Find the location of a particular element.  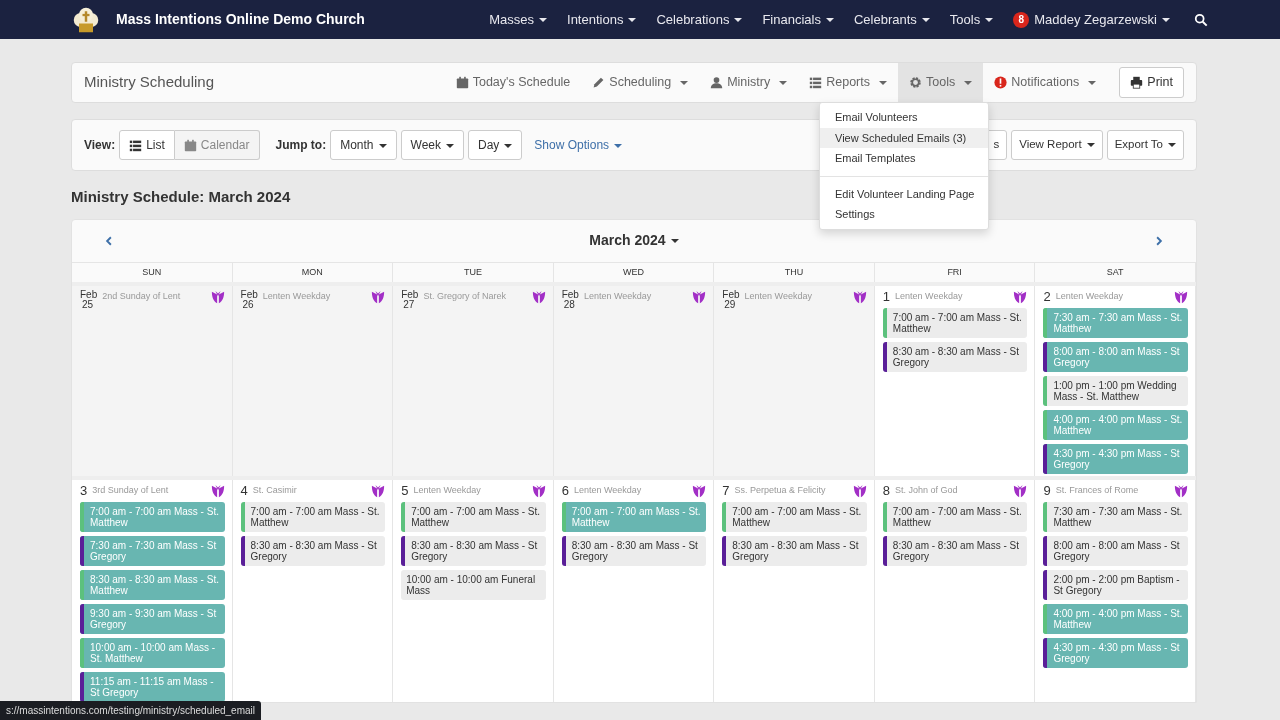

search-icon is located at coordinates (1201, 19).